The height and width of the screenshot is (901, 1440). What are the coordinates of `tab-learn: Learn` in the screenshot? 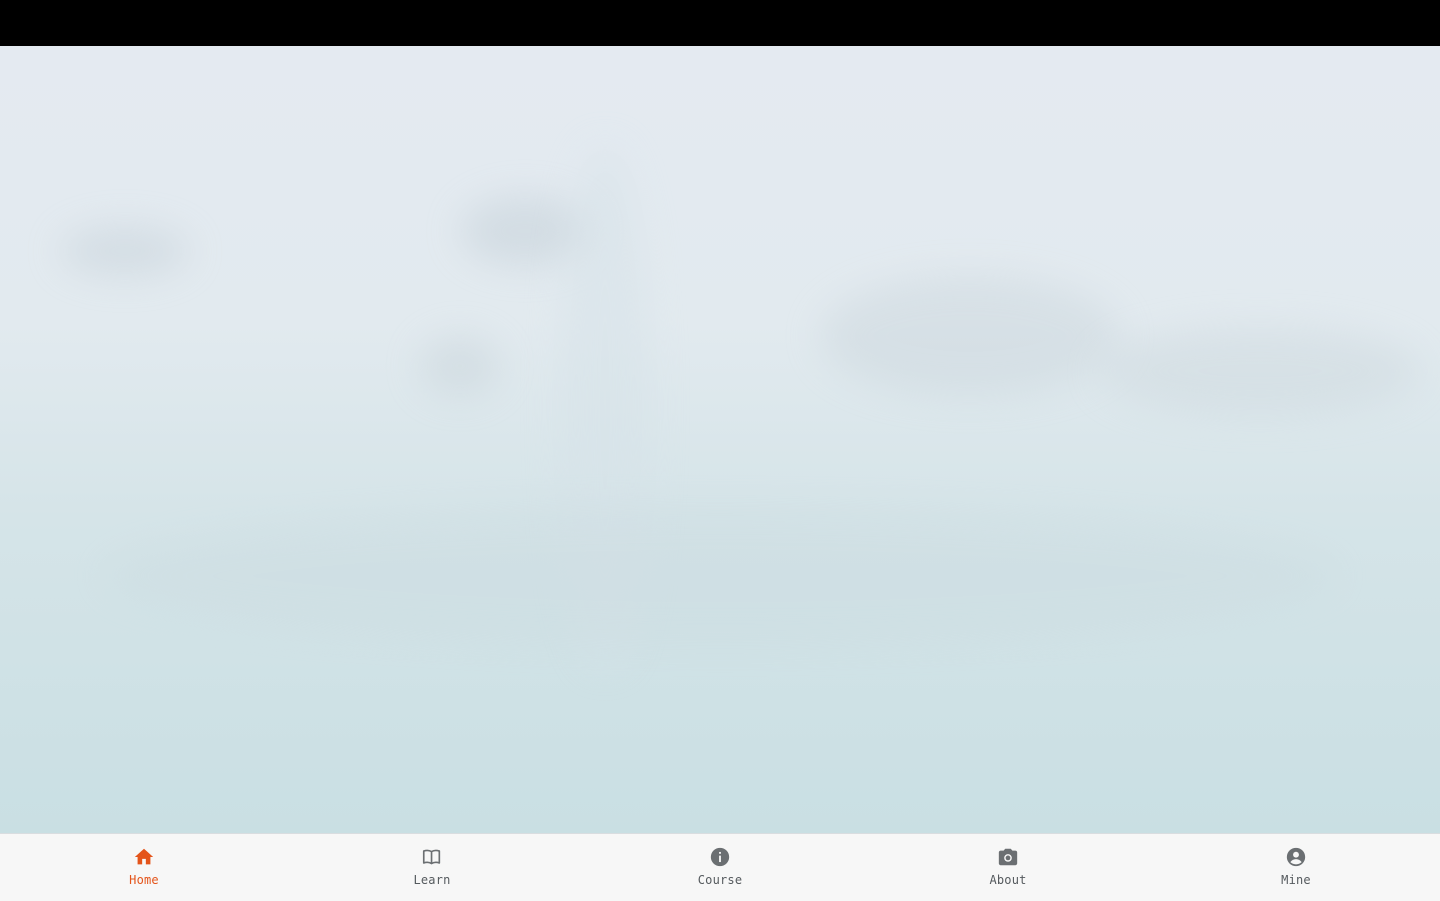 It's located at (432, 867).